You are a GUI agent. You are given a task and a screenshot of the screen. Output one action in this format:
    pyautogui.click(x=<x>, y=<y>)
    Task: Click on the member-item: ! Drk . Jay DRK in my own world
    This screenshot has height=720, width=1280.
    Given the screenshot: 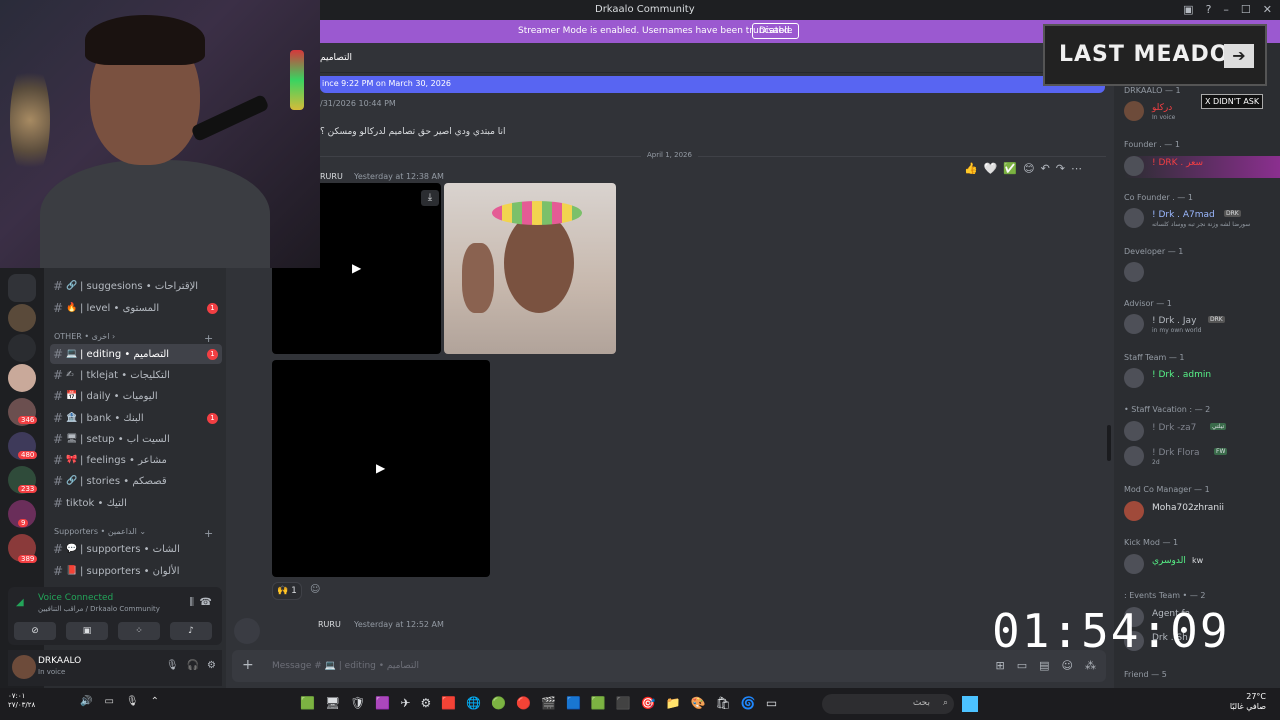 What is the action you would take?
    pyautogui.click(x=1202, y=325)
    